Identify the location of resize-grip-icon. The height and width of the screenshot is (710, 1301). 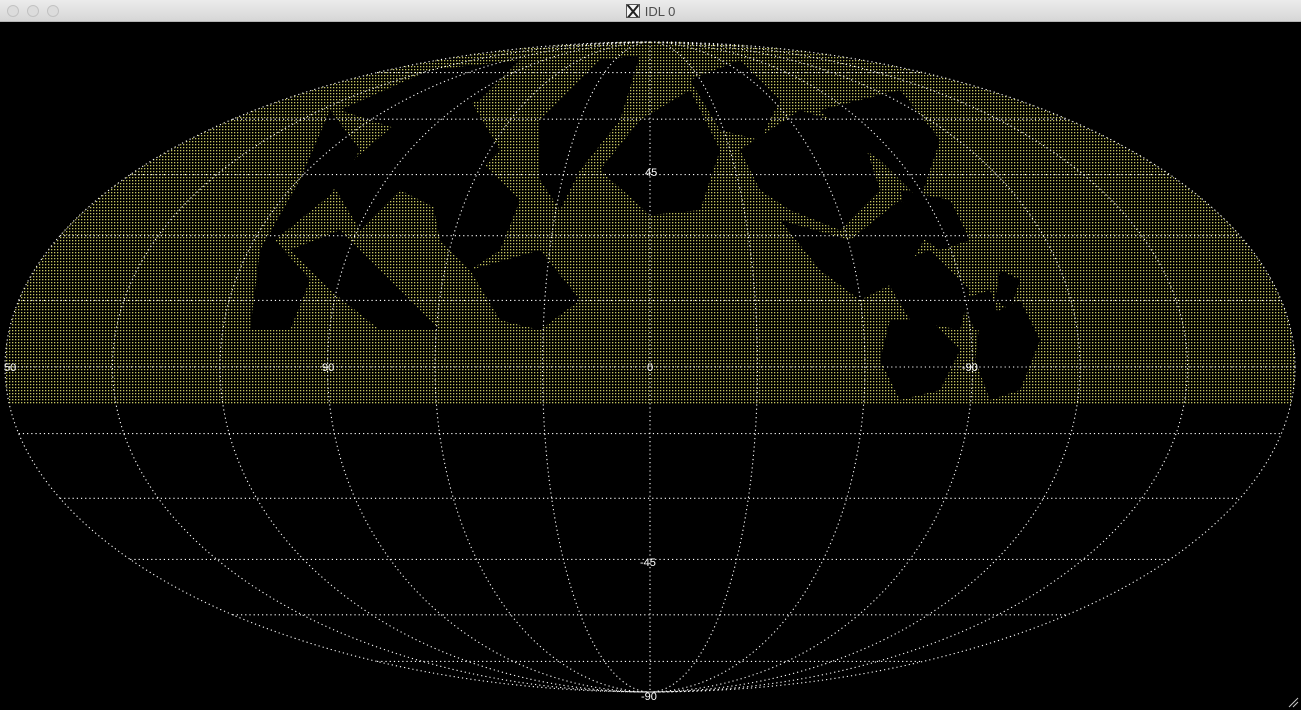
(1293, 702).